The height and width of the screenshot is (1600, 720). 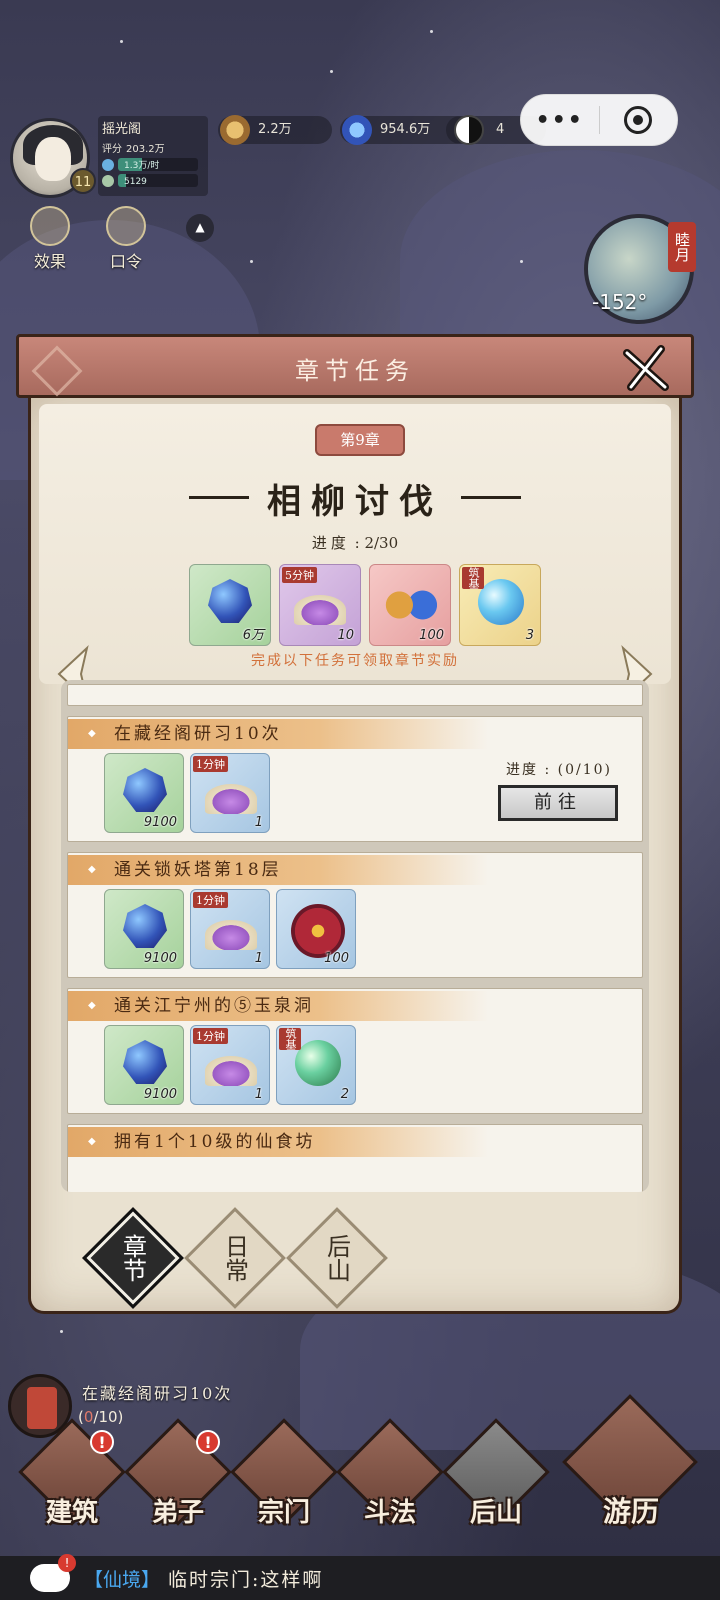 What do you see at coordinates (344, 1094) in the screenshot?
I see `reward-count: 2` at bounding box center [344, 1094].